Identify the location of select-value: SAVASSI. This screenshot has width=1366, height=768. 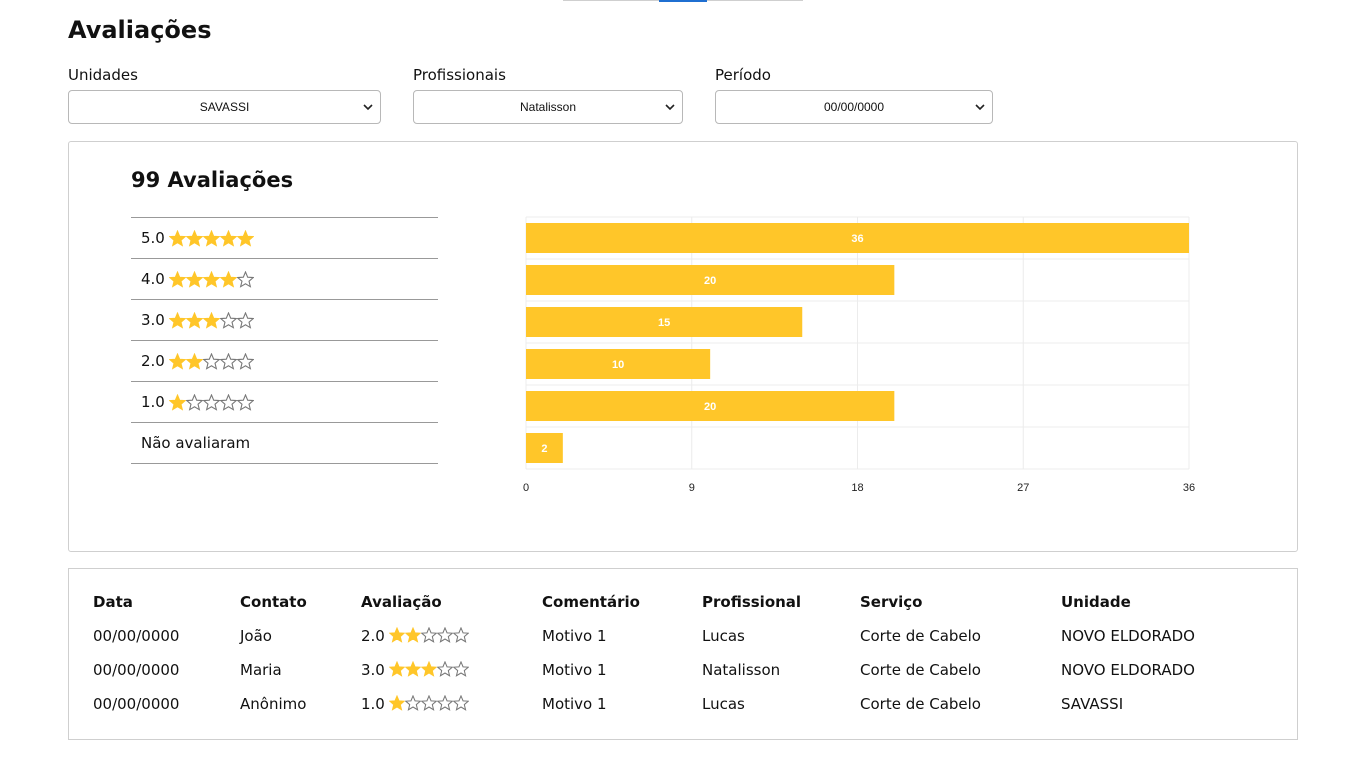
(224, 107).